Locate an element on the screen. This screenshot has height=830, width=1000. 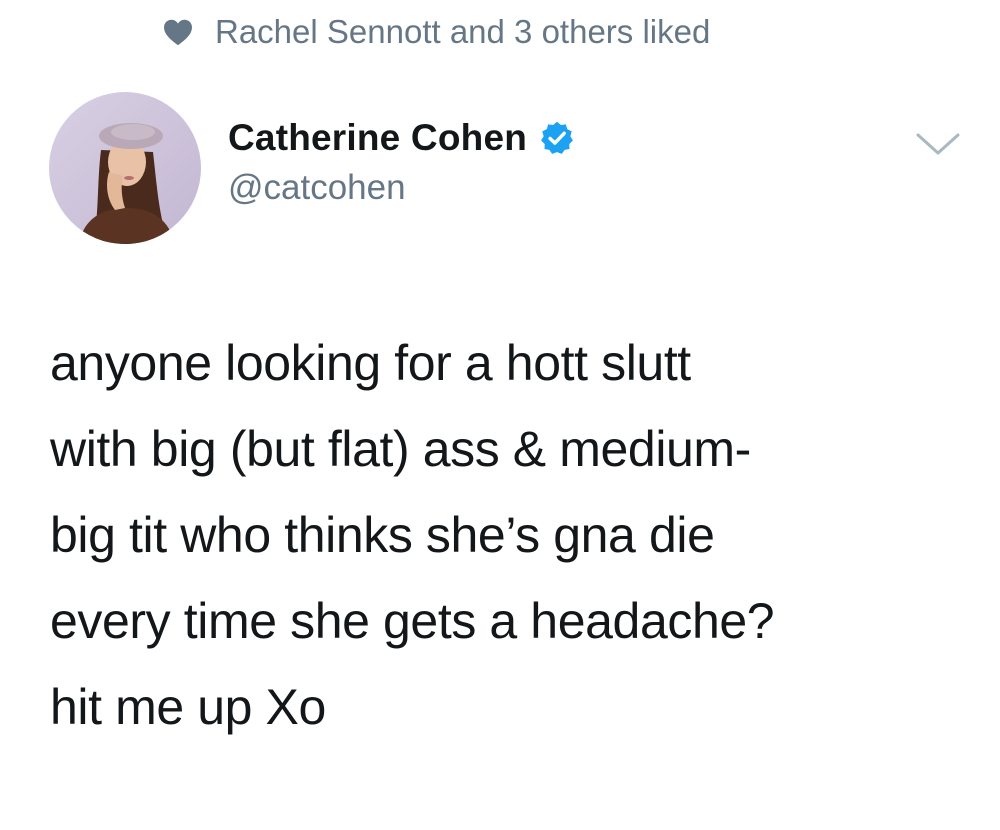
tweet-menu-button is located at coordinates (938, 146).